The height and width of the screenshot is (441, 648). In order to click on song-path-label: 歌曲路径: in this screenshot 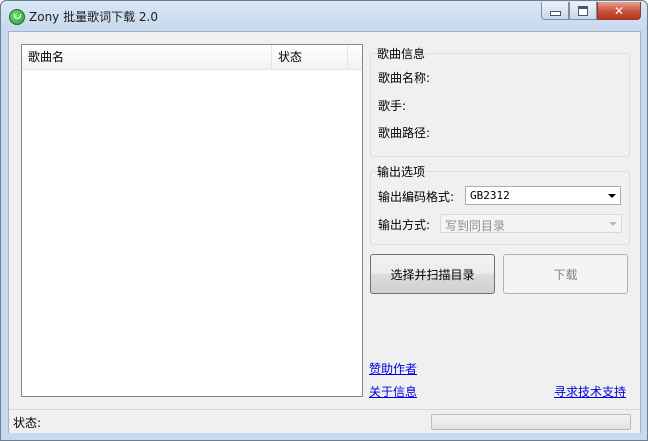, I will do `click(404, 133)`.